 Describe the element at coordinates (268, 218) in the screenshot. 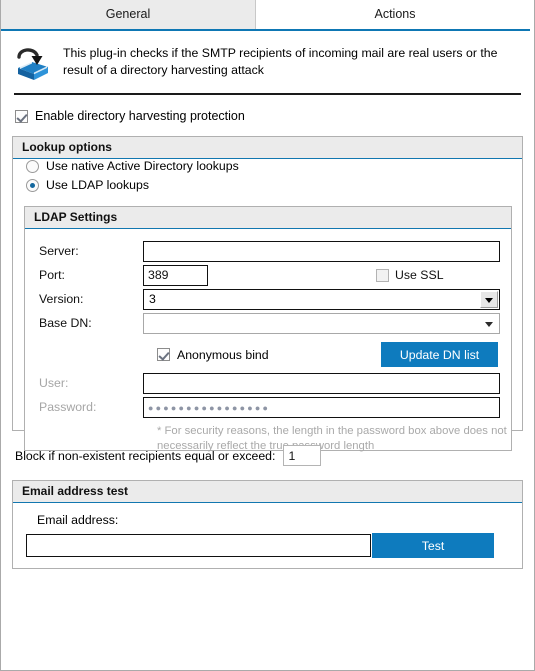

I see `ldap-settings-title: LDAP Settings` at that location.